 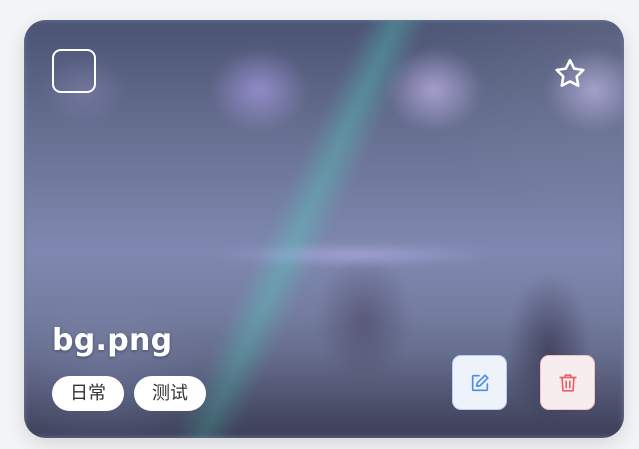 I want to click on edit-icon, so click(x=480, y=382).